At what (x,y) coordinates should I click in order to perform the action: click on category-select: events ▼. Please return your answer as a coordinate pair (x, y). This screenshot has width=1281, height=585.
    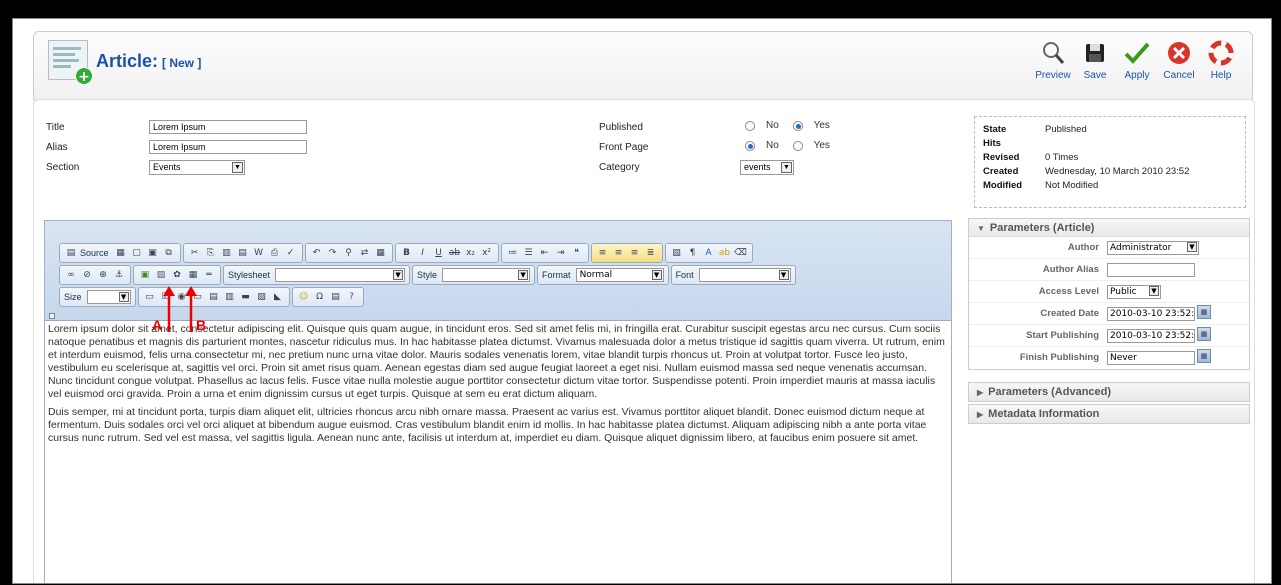
    Looking at the image, I should click on (767, 167).